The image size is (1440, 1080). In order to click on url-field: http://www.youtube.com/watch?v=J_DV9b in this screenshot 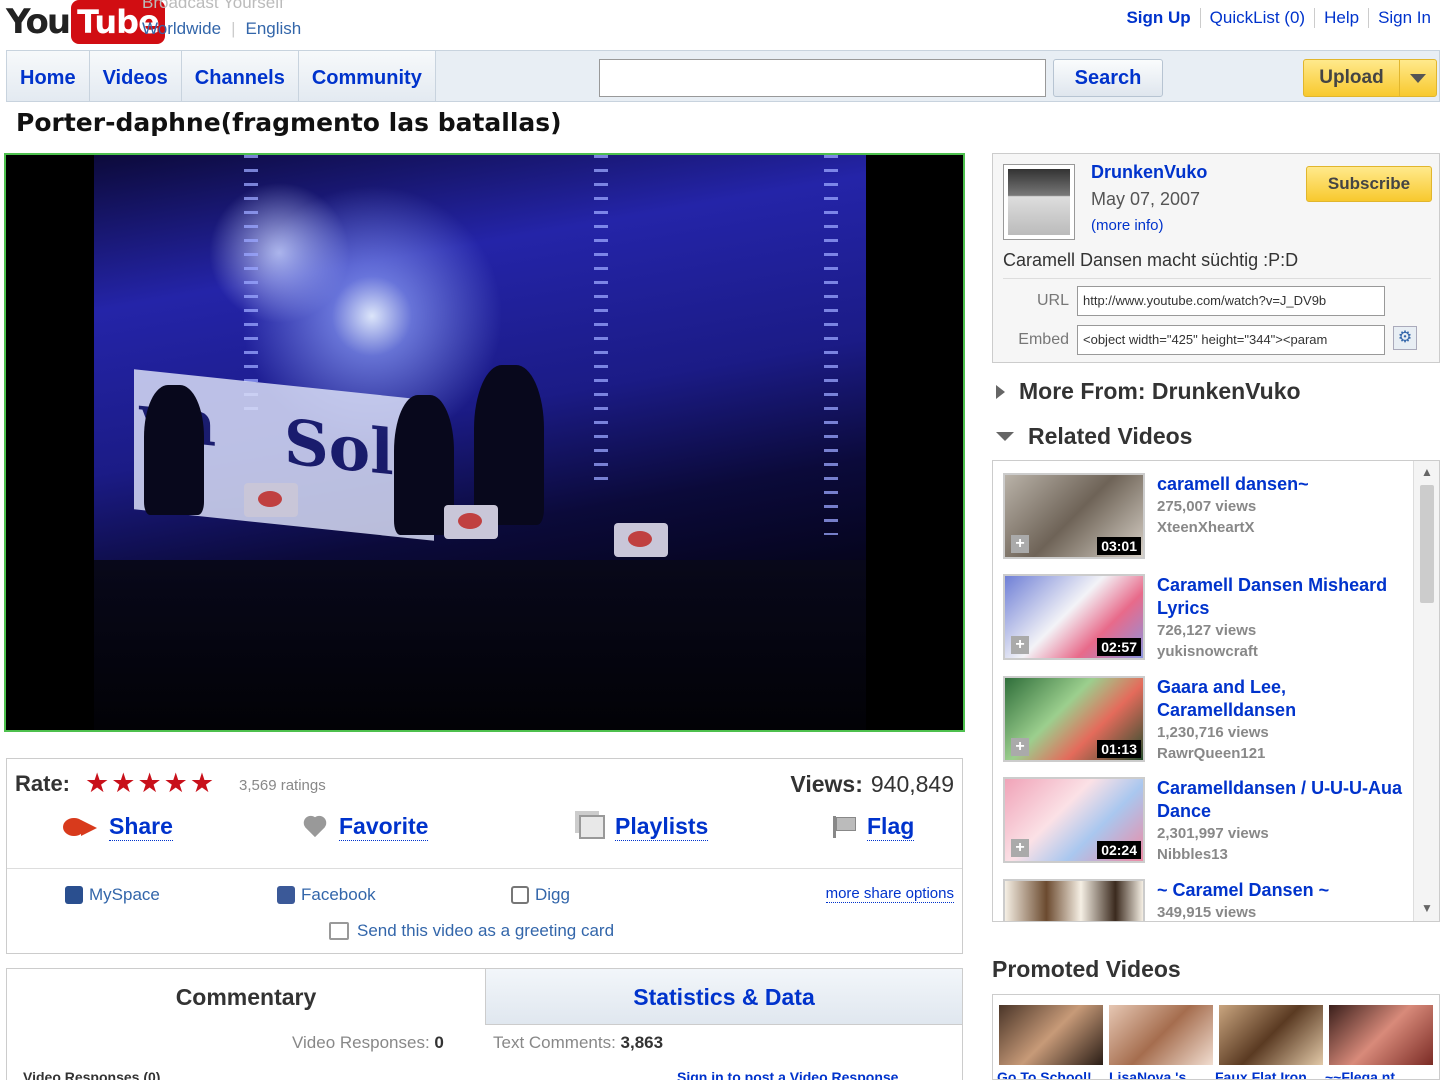, I will do `click(1231, 301)`.